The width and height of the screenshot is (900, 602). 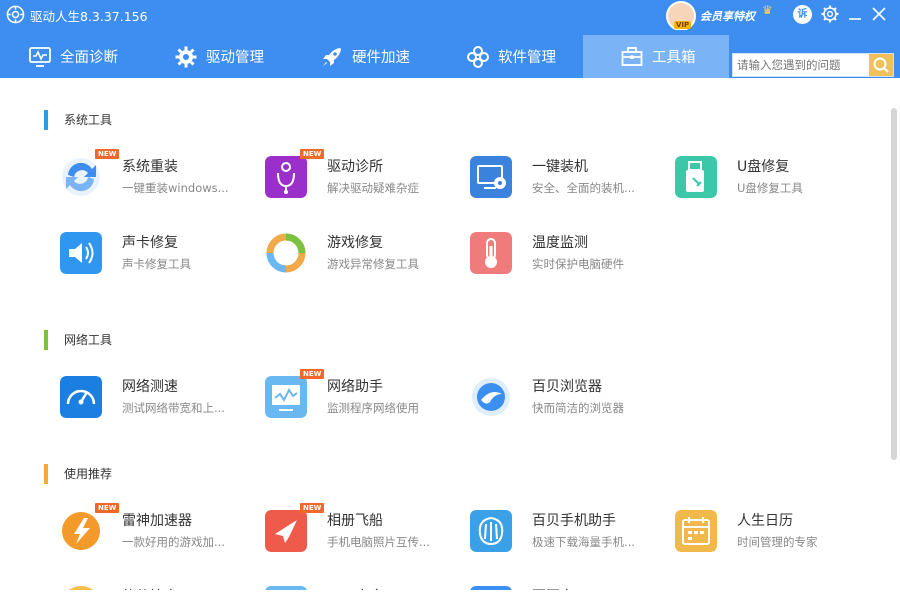 What do you see at coordinates (632, 56) in the screenshot?
I see `toolbox-icon` at bounding box center [632, 56].